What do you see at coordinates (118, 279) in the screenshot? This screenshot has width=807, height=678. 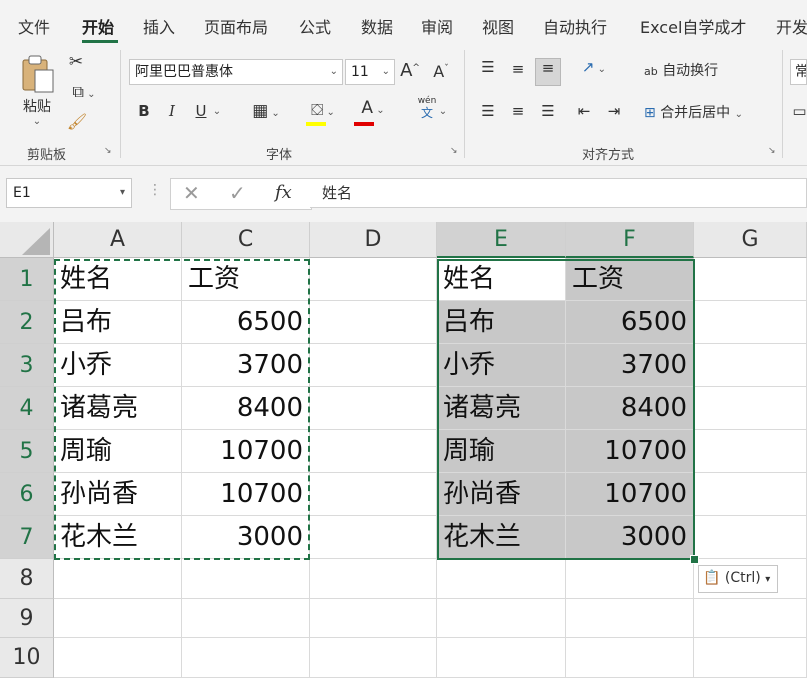 I see `cell-a1: 姓名` at bounding box center [118, 279].